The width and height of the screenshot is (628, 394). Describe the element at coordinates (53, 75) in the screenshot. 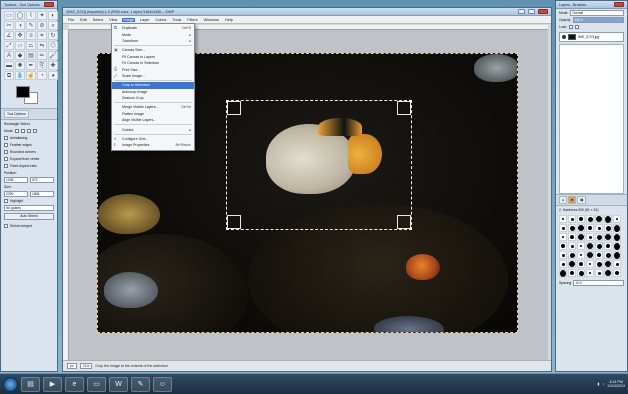

I see `burn-tool-icon: ◕` at that location.